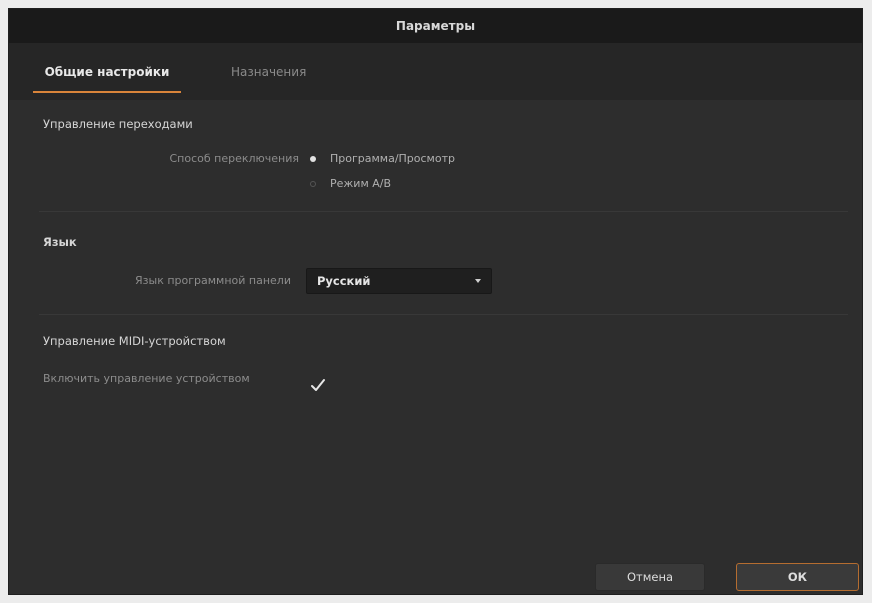 Image resolution: width=872 pixels, height=603 pixels. What do you see at coordinates (318, 385) in the screenshot?
I see `enable-device-control-checkbox` at bounding box center [318, 385].